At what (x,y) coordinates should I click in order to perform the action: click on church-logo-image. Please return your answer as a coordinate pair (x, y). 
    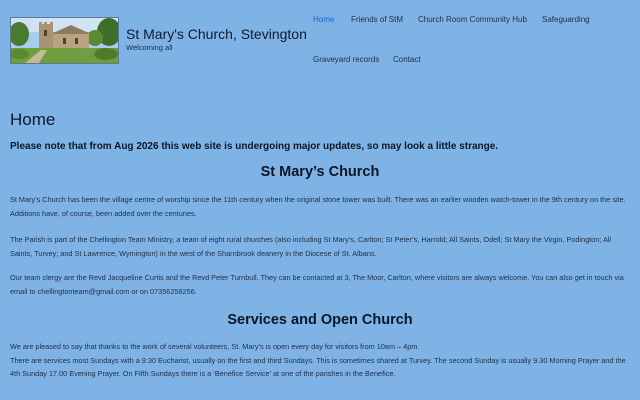
    Looking at the image, I should click on (64, 40).